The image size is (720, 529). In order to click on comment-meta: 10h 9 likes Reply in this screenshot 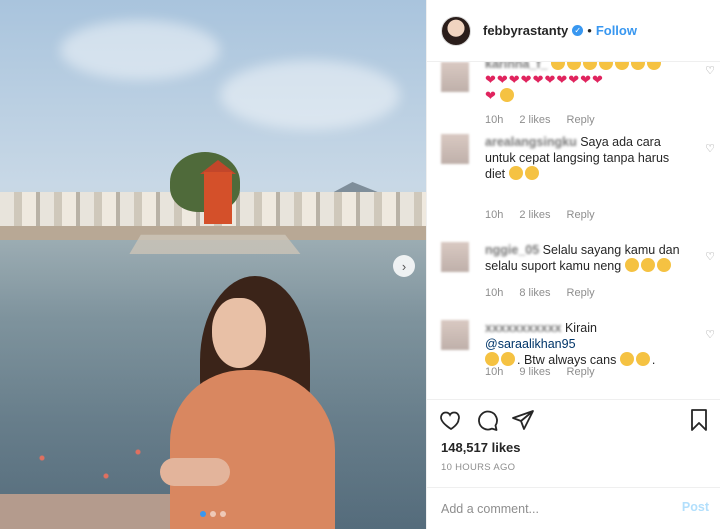, I will do `click(540, 372)`.